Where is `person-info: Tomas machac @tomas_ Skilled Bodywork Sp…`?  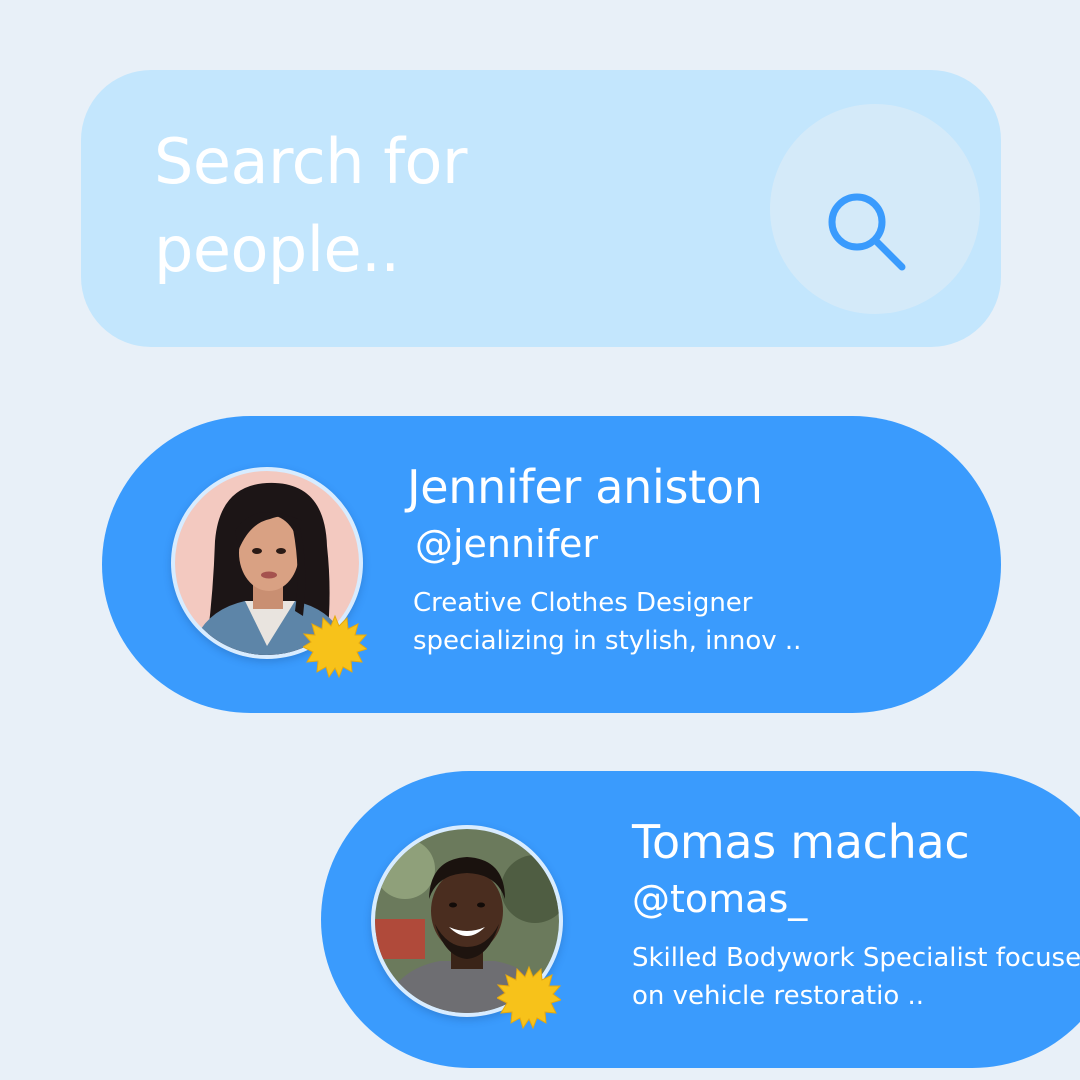 person-info: Tomas machac @tomas_ Skilled Bodywork Sp… is located at coordinates (856, 913).